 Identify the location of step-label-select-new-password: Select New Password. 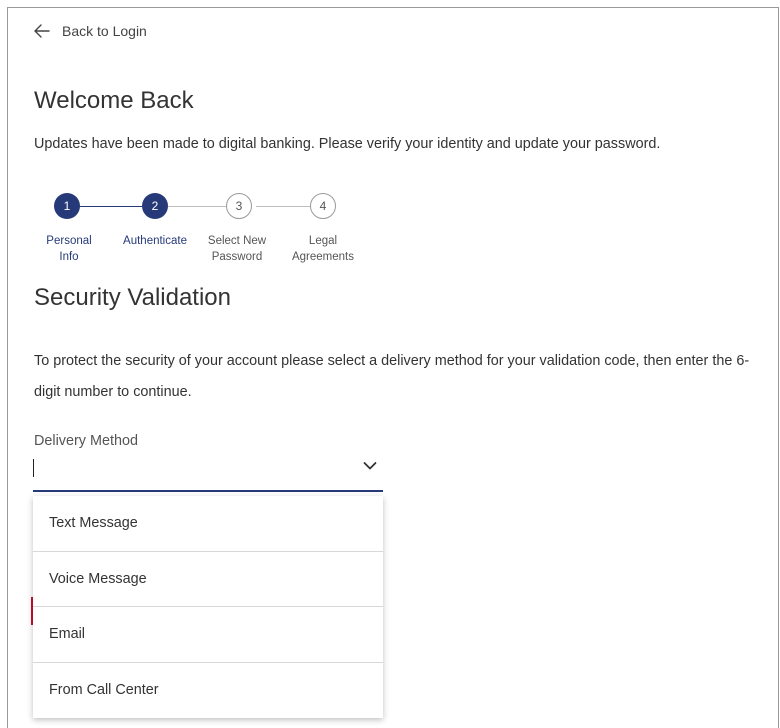
(237, 249).